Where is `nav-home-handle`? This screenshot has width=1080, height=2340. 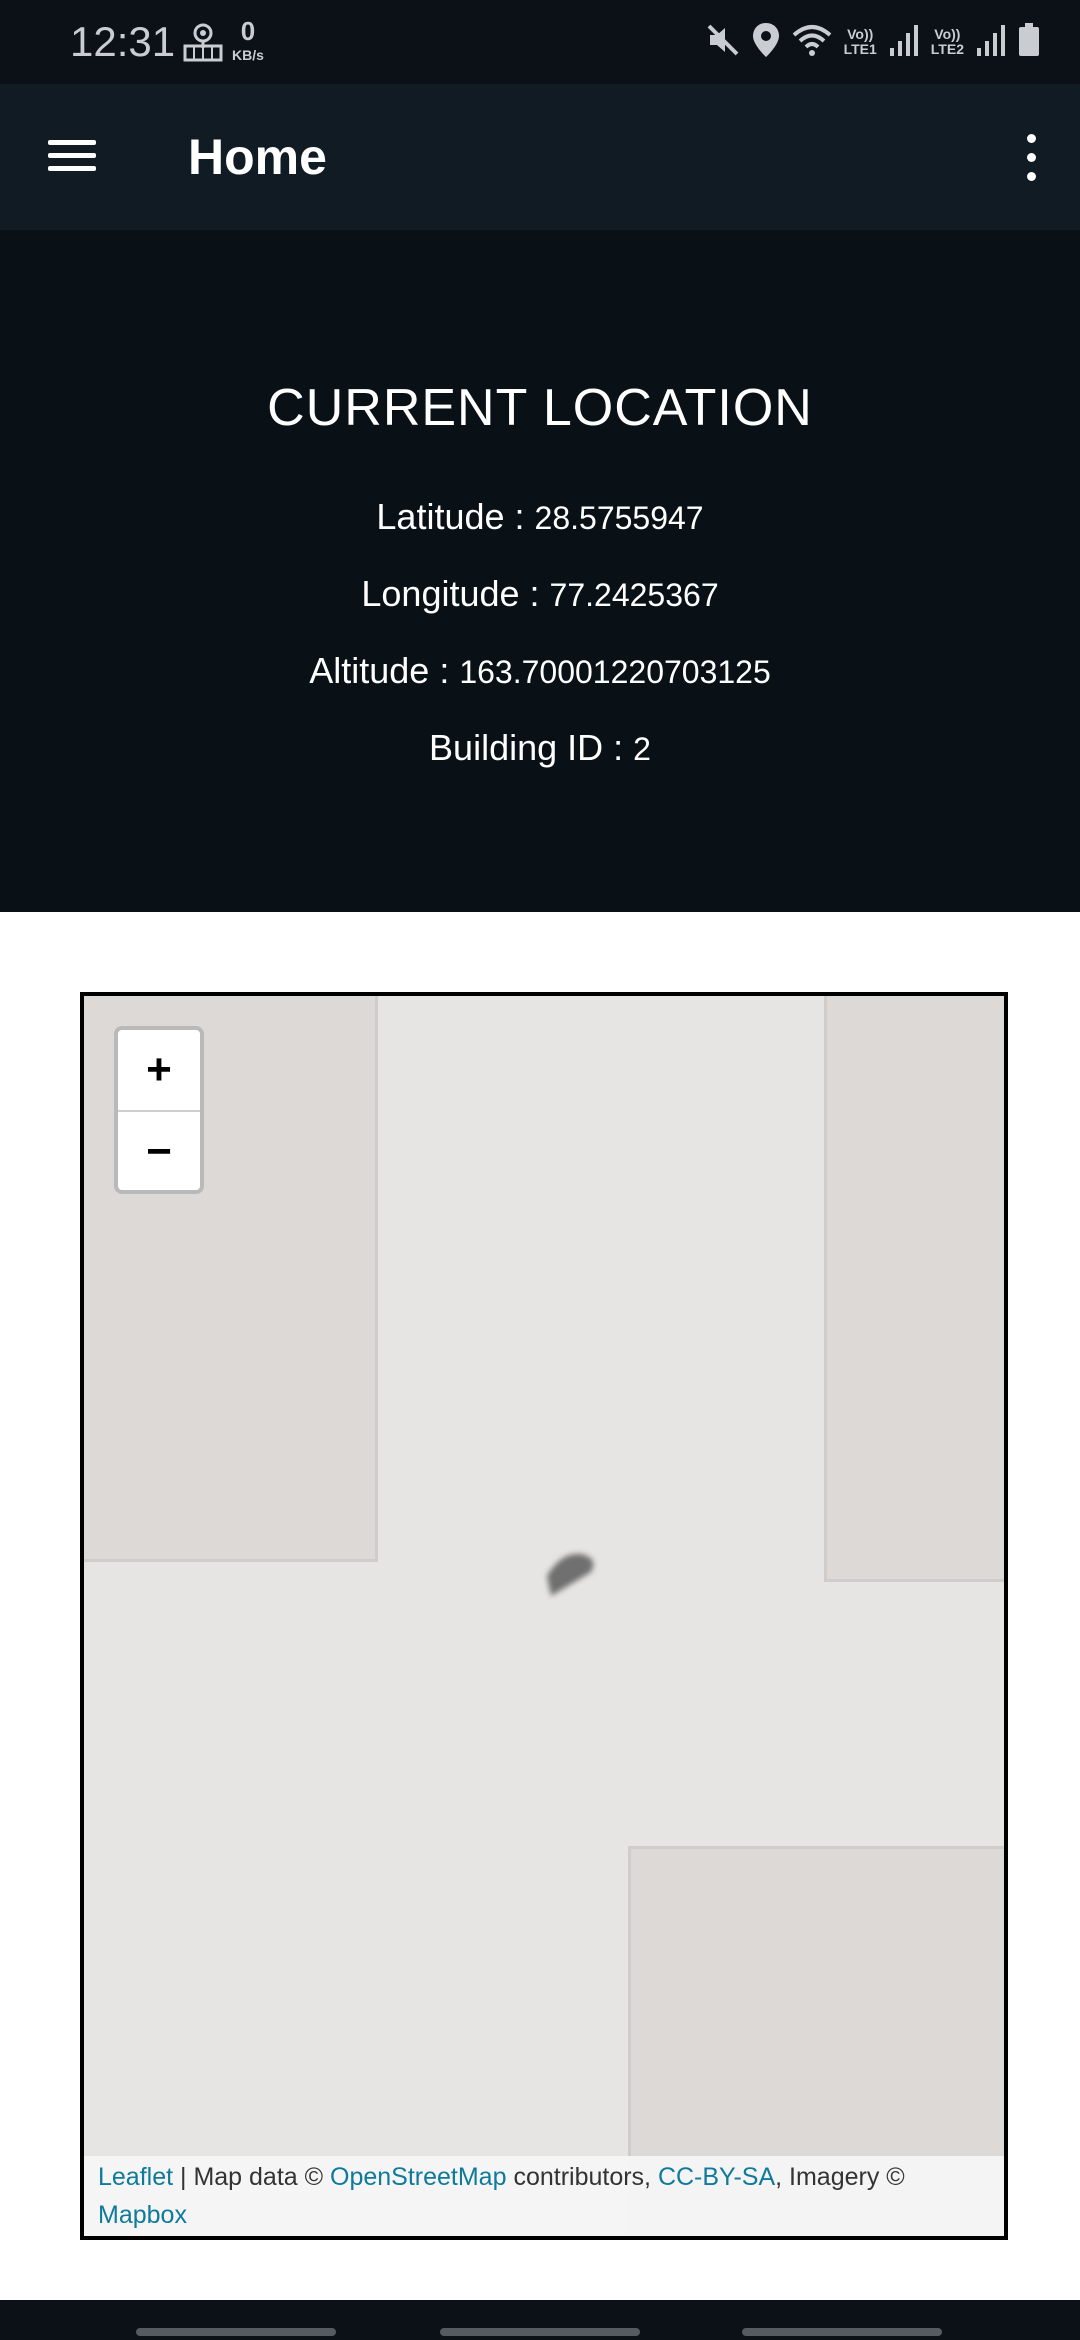 nav-home-handle is located at coordinates (540, 2332).